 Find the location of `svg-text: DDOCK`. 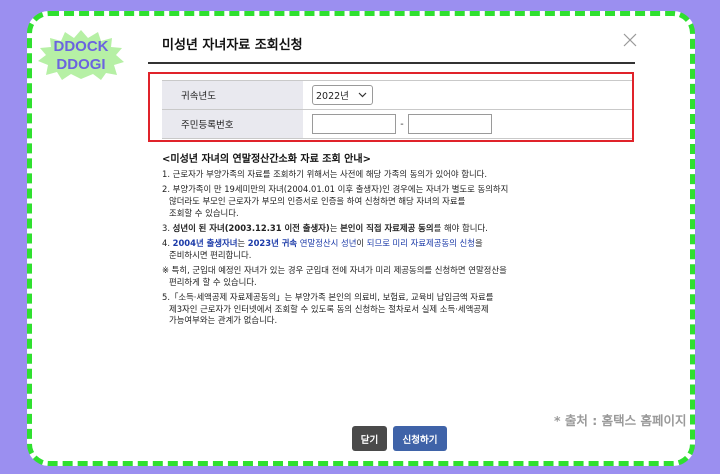

svg-text: DDOCK is located at coordinates (81, 46).